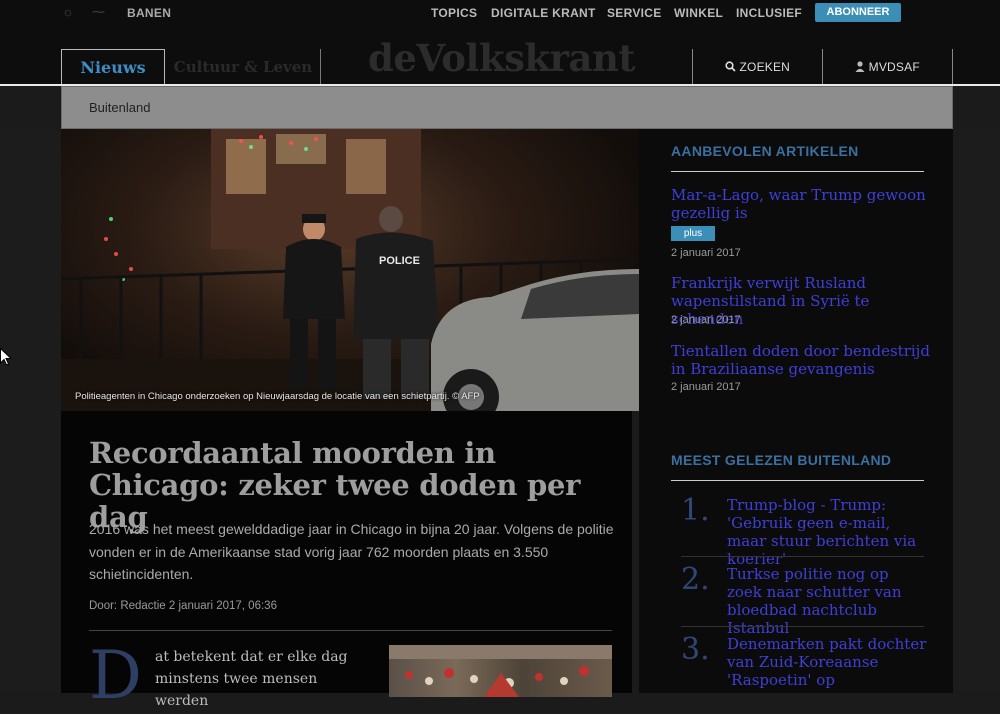 This screenshot has height=714, width=1000. I want to click on nav-winkel: WINKEL, so click(698, 13).